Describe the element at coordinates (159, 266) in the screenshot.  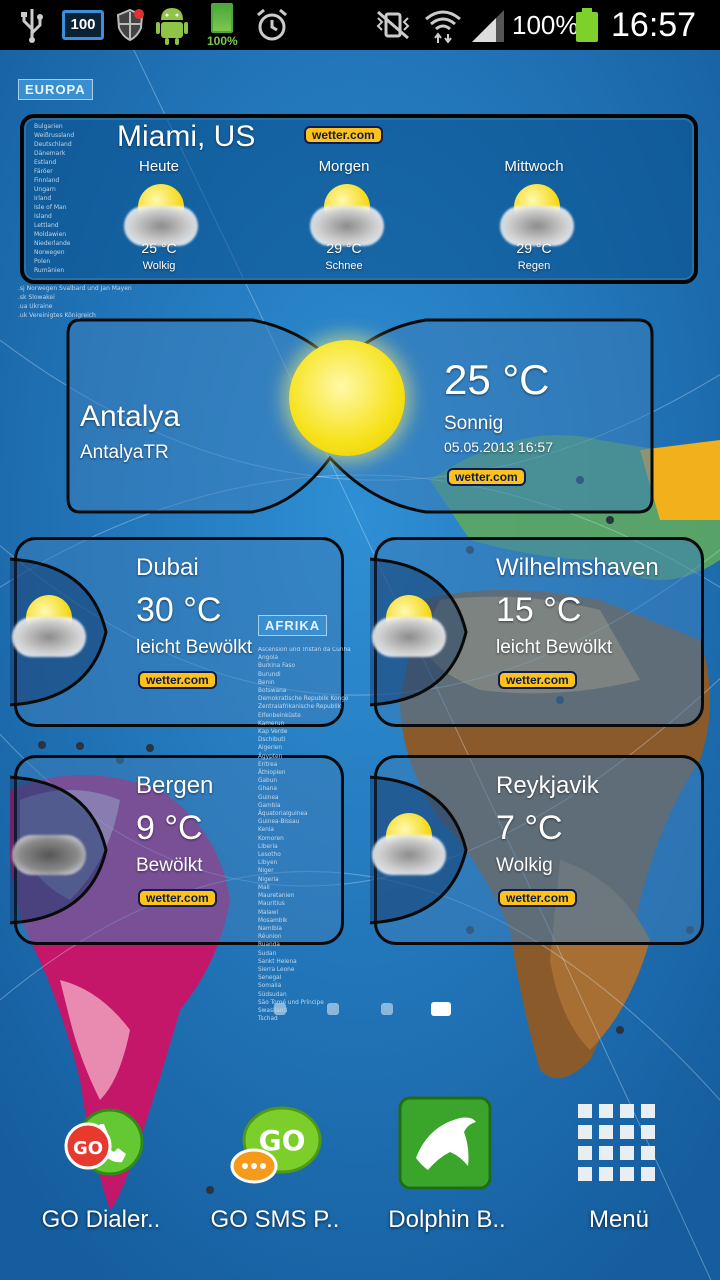
I see `forecast-condition: Wolkig` at that location.